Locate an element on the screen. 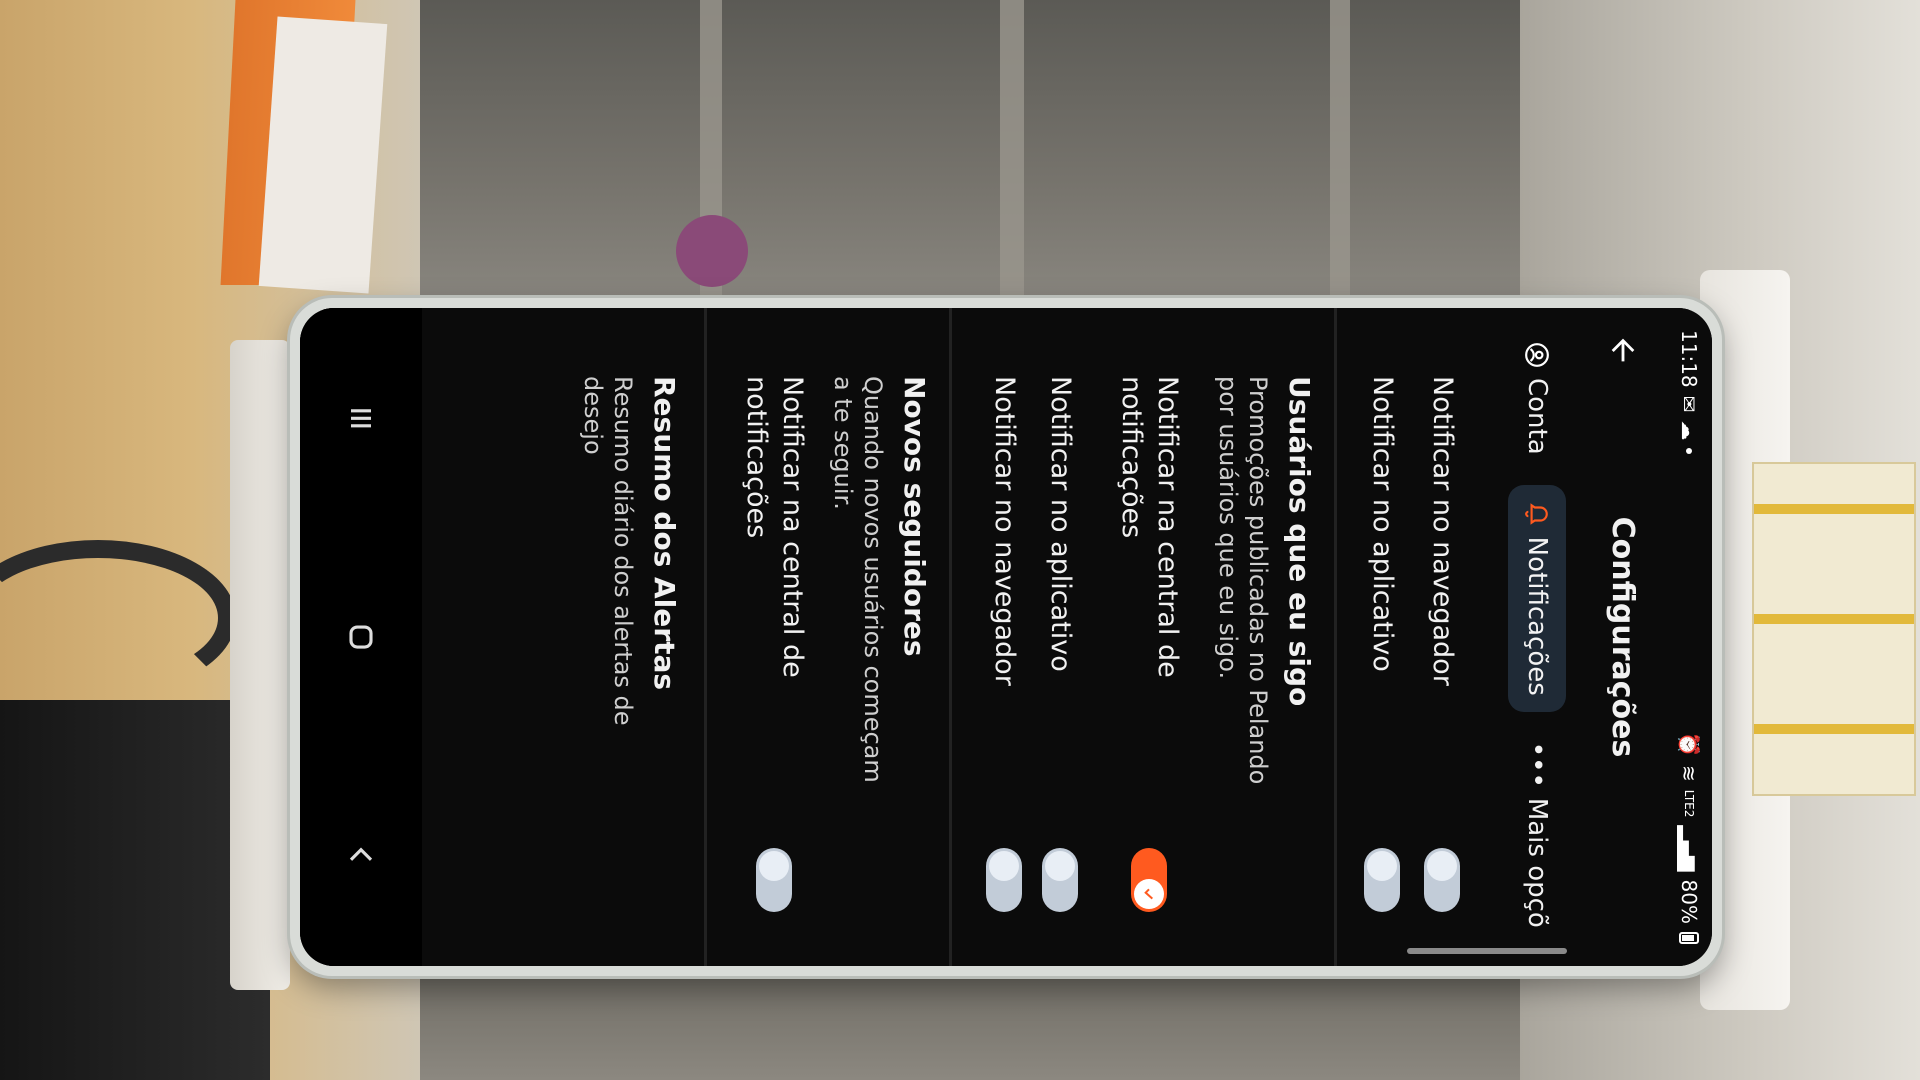  new-followers-central-toggle is located at coordinates (774, 880).